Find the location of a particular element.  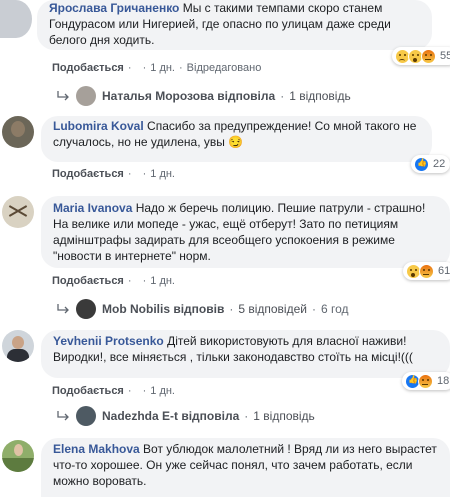

replies-toggle: Nadezhda E-t відповіла · 1 відповідь is located at coordinates (185, 416).